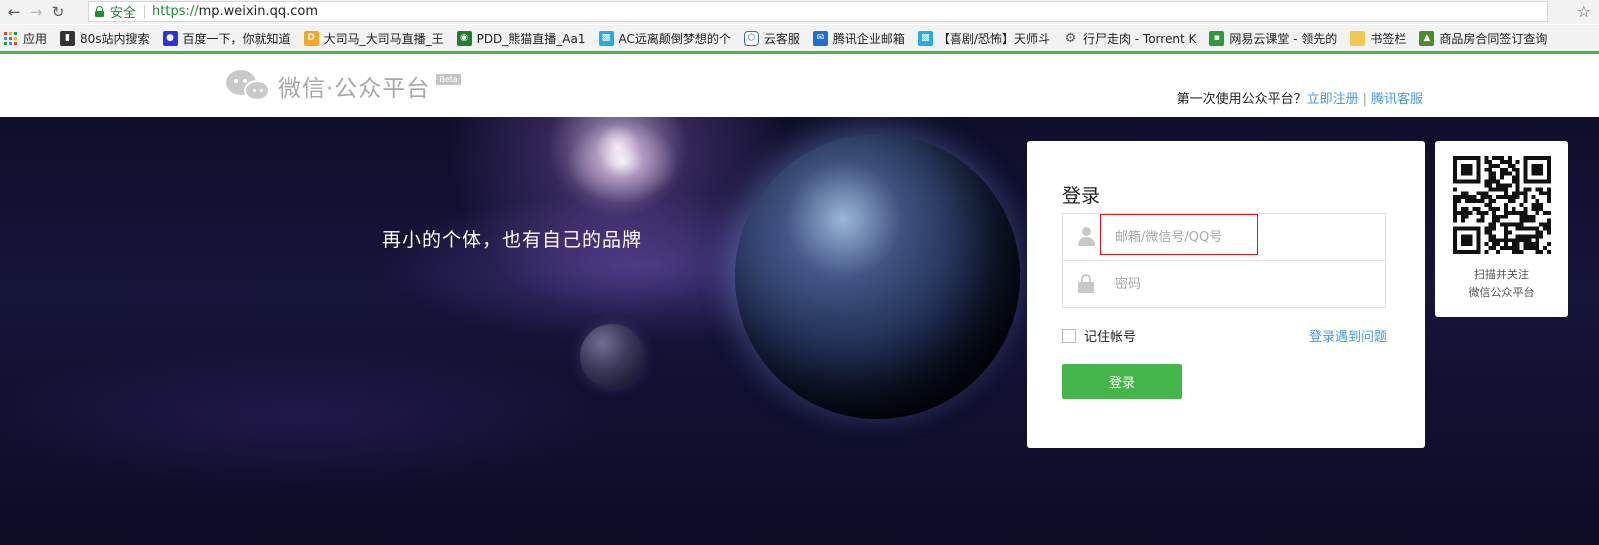 Image resolution: width=1599 pixels, height=545 pixels. Describe the element at coordinates (1333, 99) in the screenshot. I see `register-link: 立即注册` at that location.